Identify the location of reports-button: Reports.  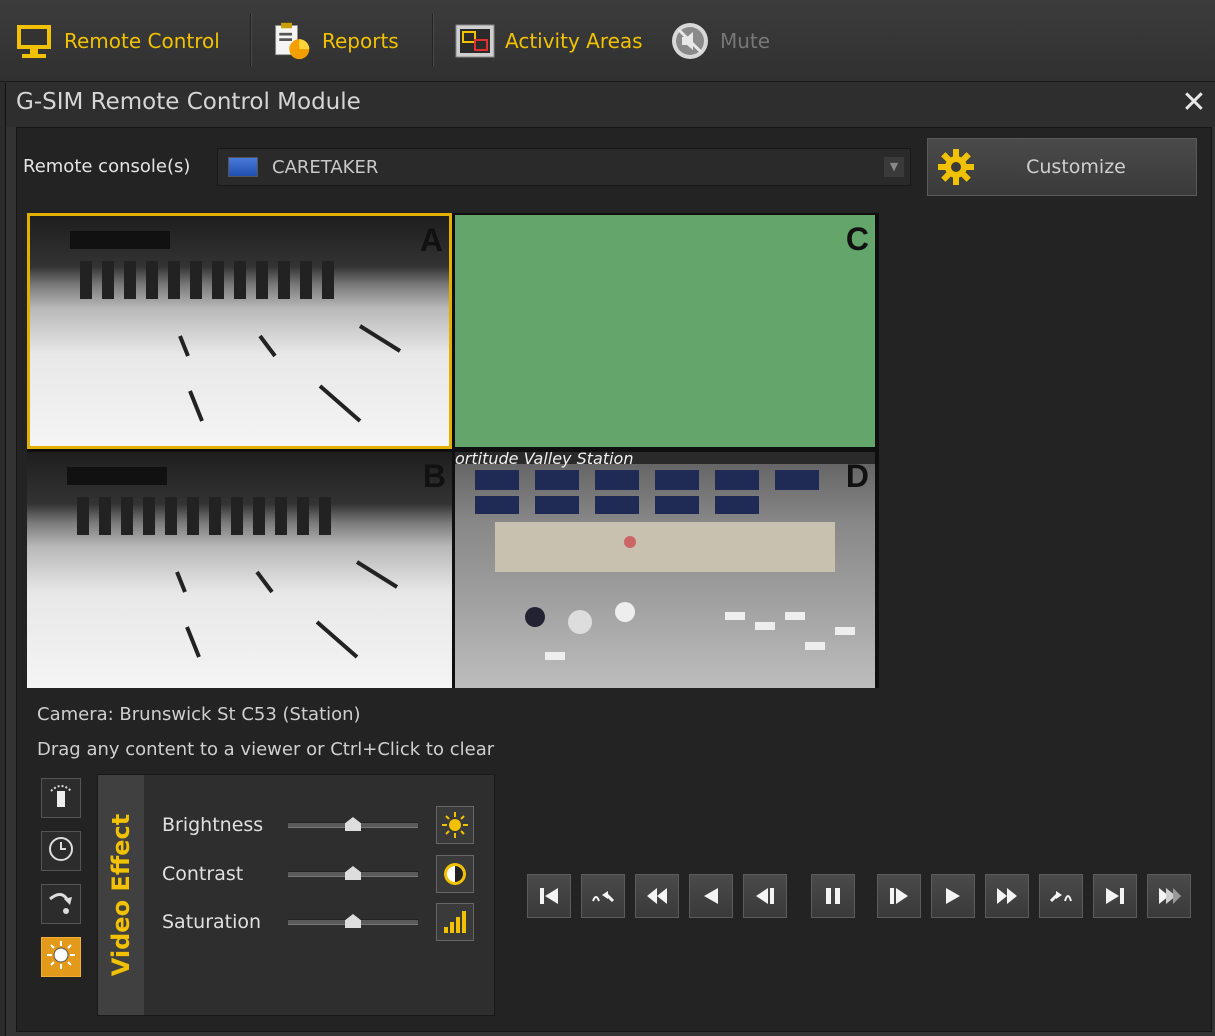
(335, 41).